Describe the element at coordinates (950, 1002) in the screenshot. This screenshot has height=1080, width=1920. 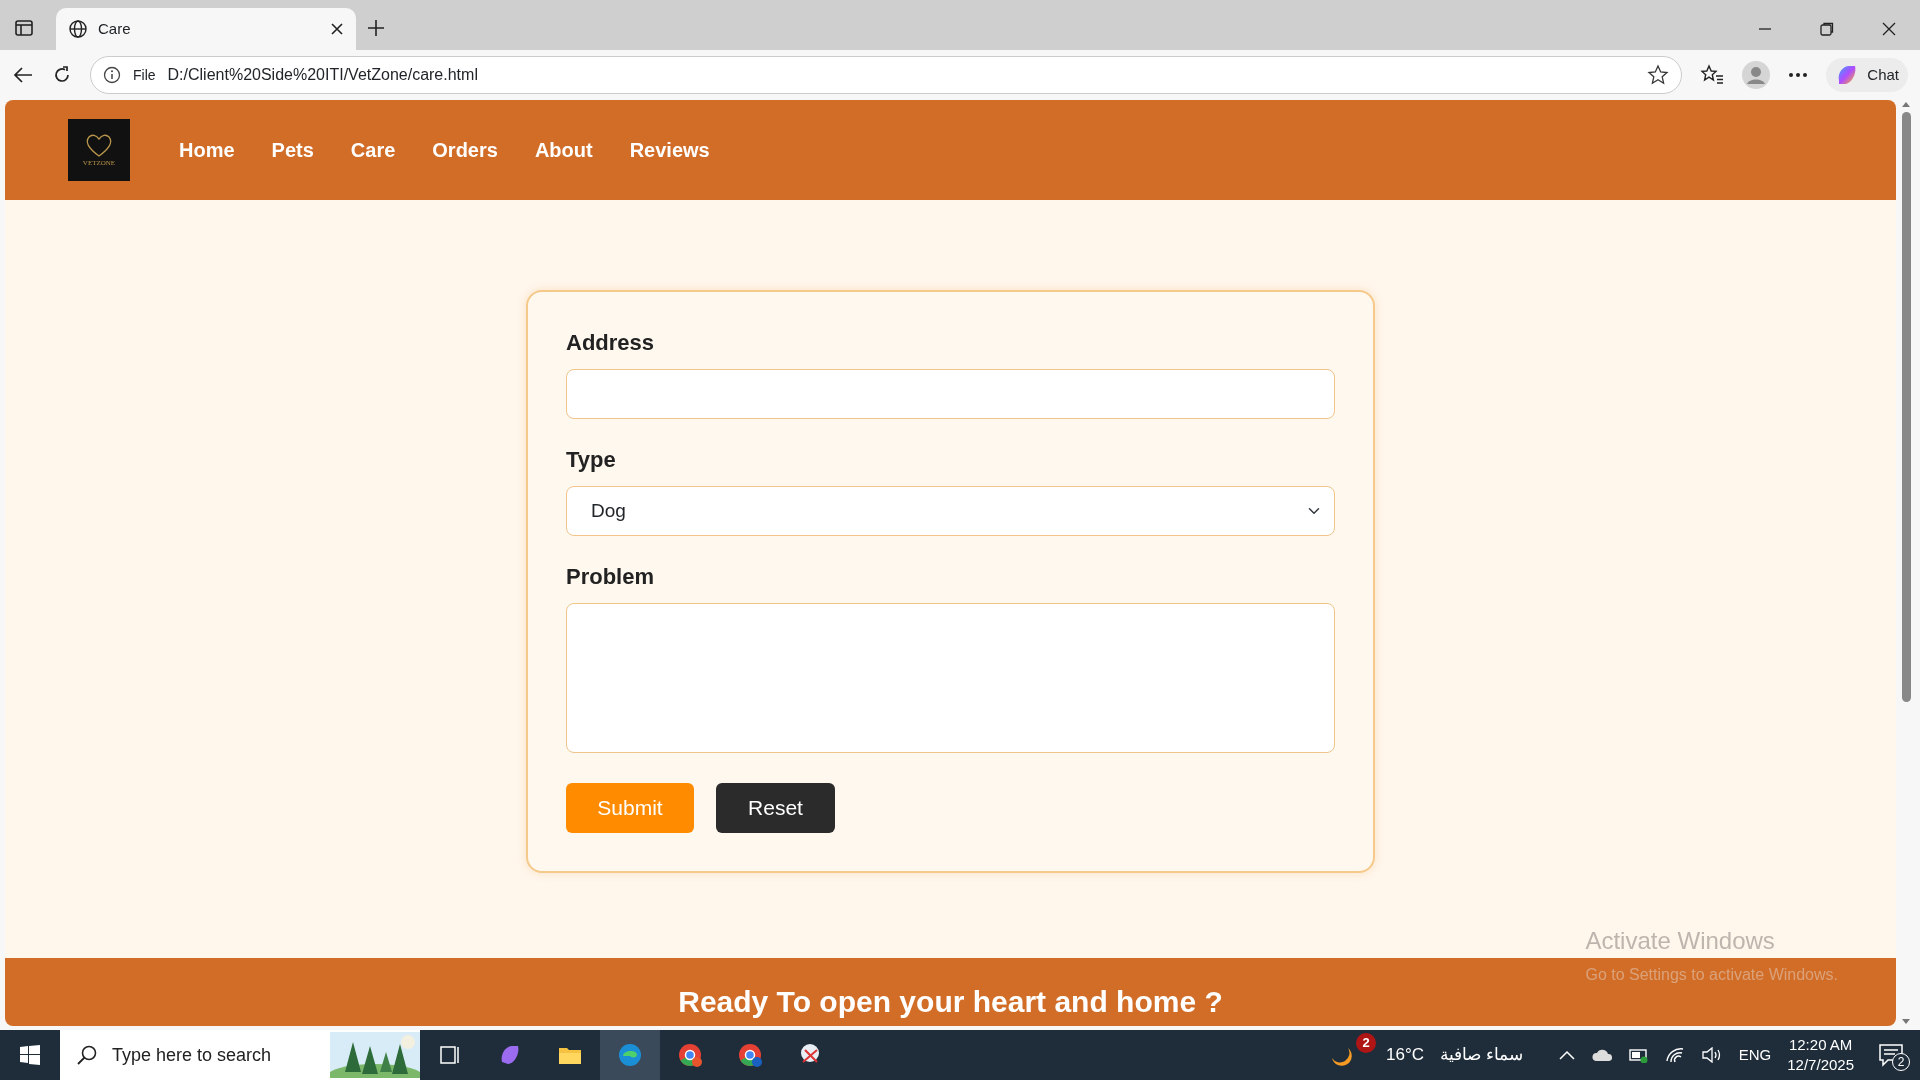
I see `footer-heading: Ready To open your heart and home ?` at that location.